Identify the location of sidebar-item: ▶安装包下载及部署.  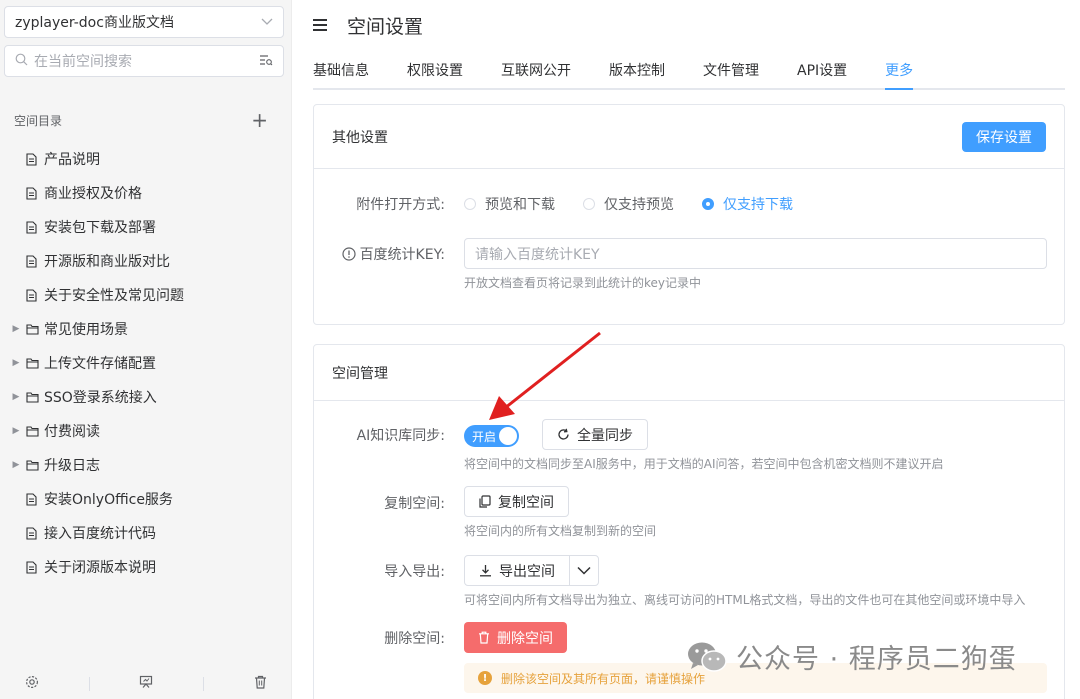
(146, 227).